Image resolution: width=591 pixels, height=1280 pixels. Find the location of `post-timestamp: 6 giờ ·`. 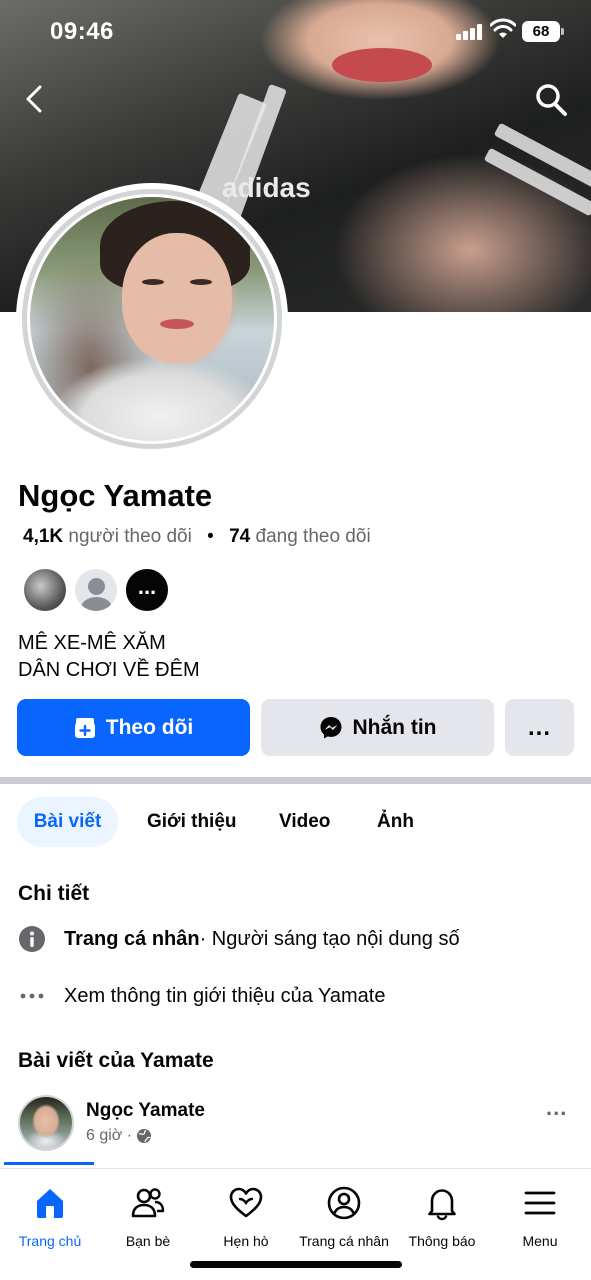

post-timestamp: 6 giờ · is located at coordinates (119, 1136).